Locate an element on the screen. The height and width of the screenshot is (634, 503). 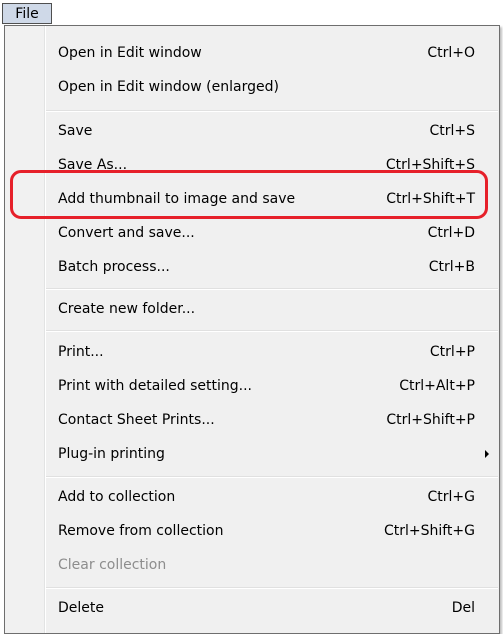
menu-item-label: Clear collection is located at coordinates (112, 565).